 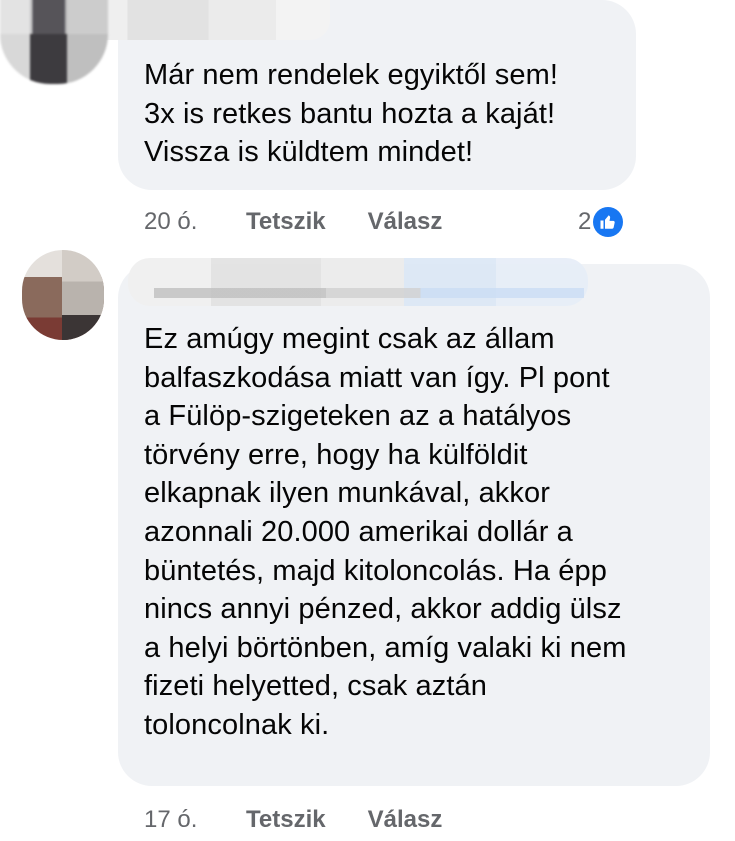 What do you see at coordinates (358, 282) in the screenshot?
I see `blurred-author-name` at bounding box center [358, 282].